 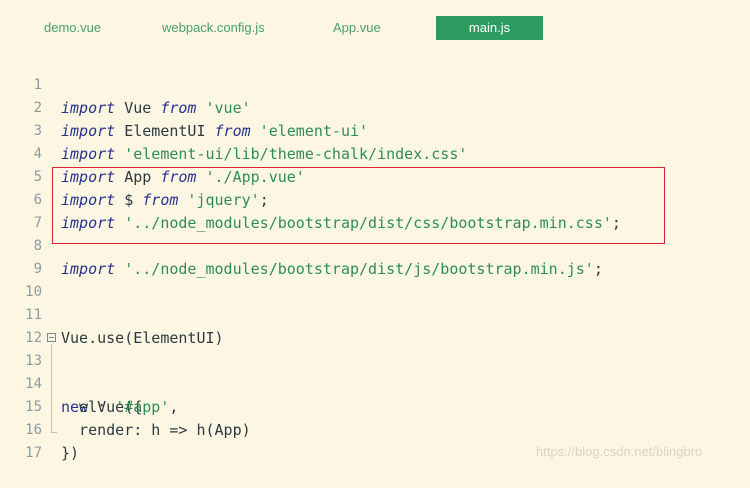 What do you see at coordinates (489, 28) in the screenshot?
I see `tab-main-js: main.js` at bounding box center [489, 28].